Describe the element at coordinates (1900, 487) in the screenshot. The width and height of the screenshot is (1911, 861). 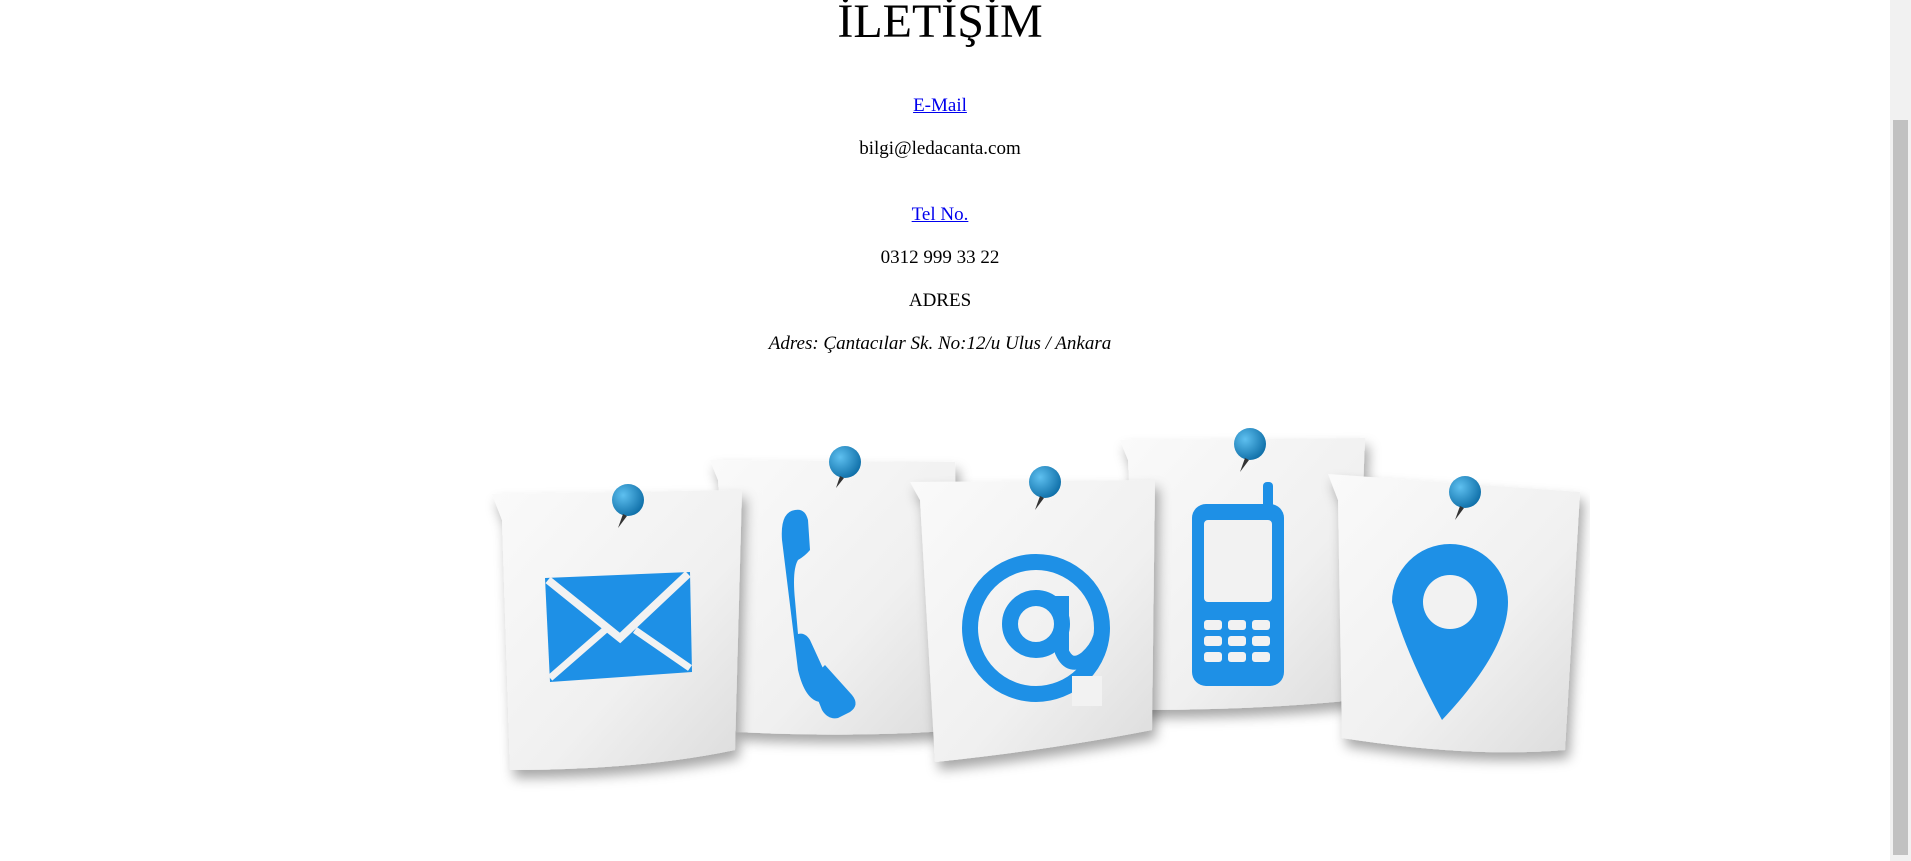
I see `scrollbar-thumb` at that location.